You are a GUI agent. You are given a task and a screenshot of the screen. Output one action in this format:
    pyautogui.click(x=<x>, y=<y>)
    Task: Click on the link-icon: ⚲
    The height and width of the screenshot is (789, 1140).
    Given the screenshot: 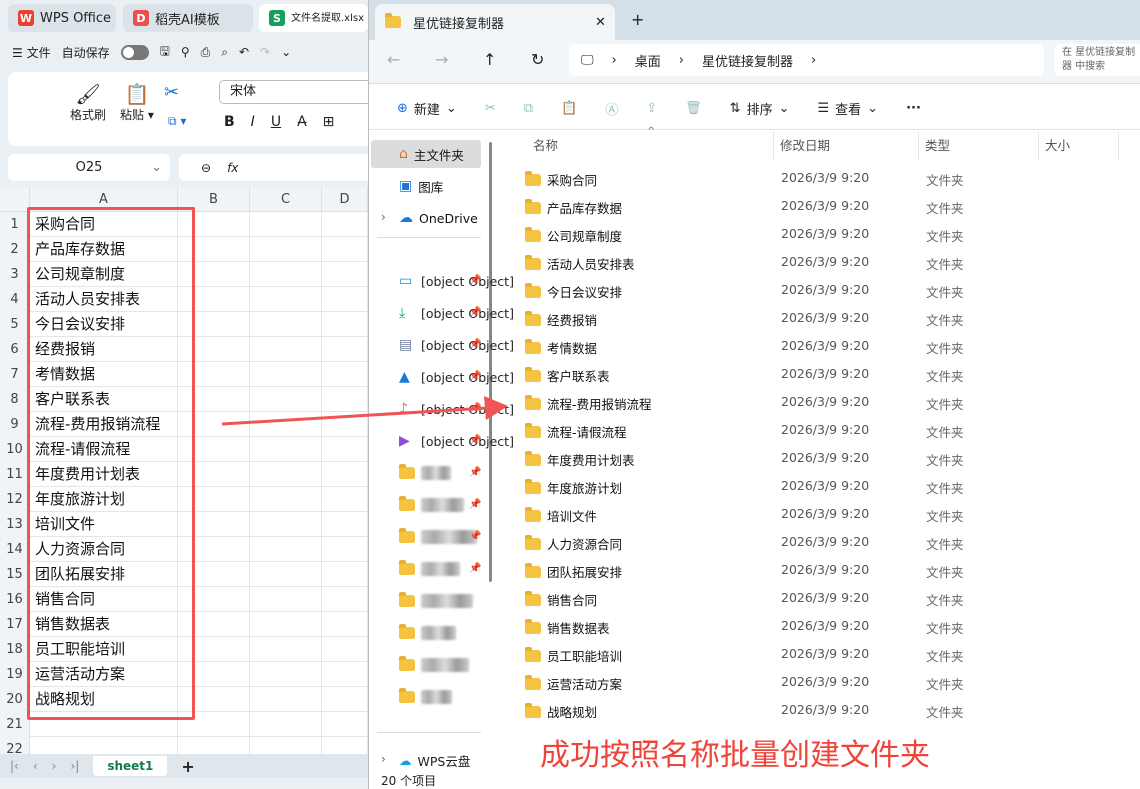 What is the action you would take?
    pyautogui.click(x=185, y=52)
    